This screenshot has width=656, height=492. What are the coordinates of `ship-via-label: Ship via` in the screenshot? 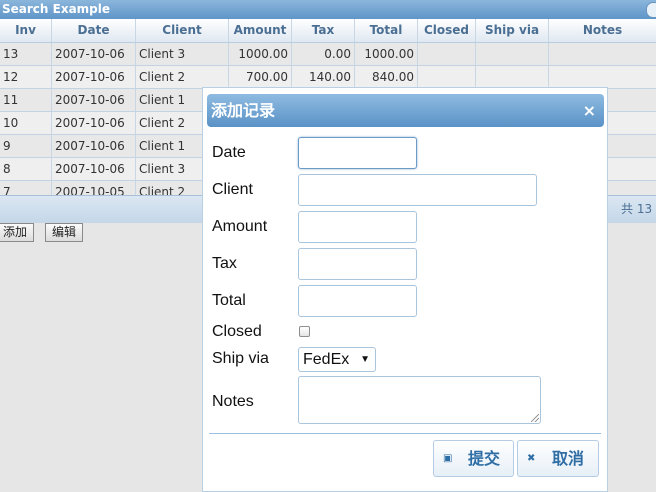 It's located at (240, 358).